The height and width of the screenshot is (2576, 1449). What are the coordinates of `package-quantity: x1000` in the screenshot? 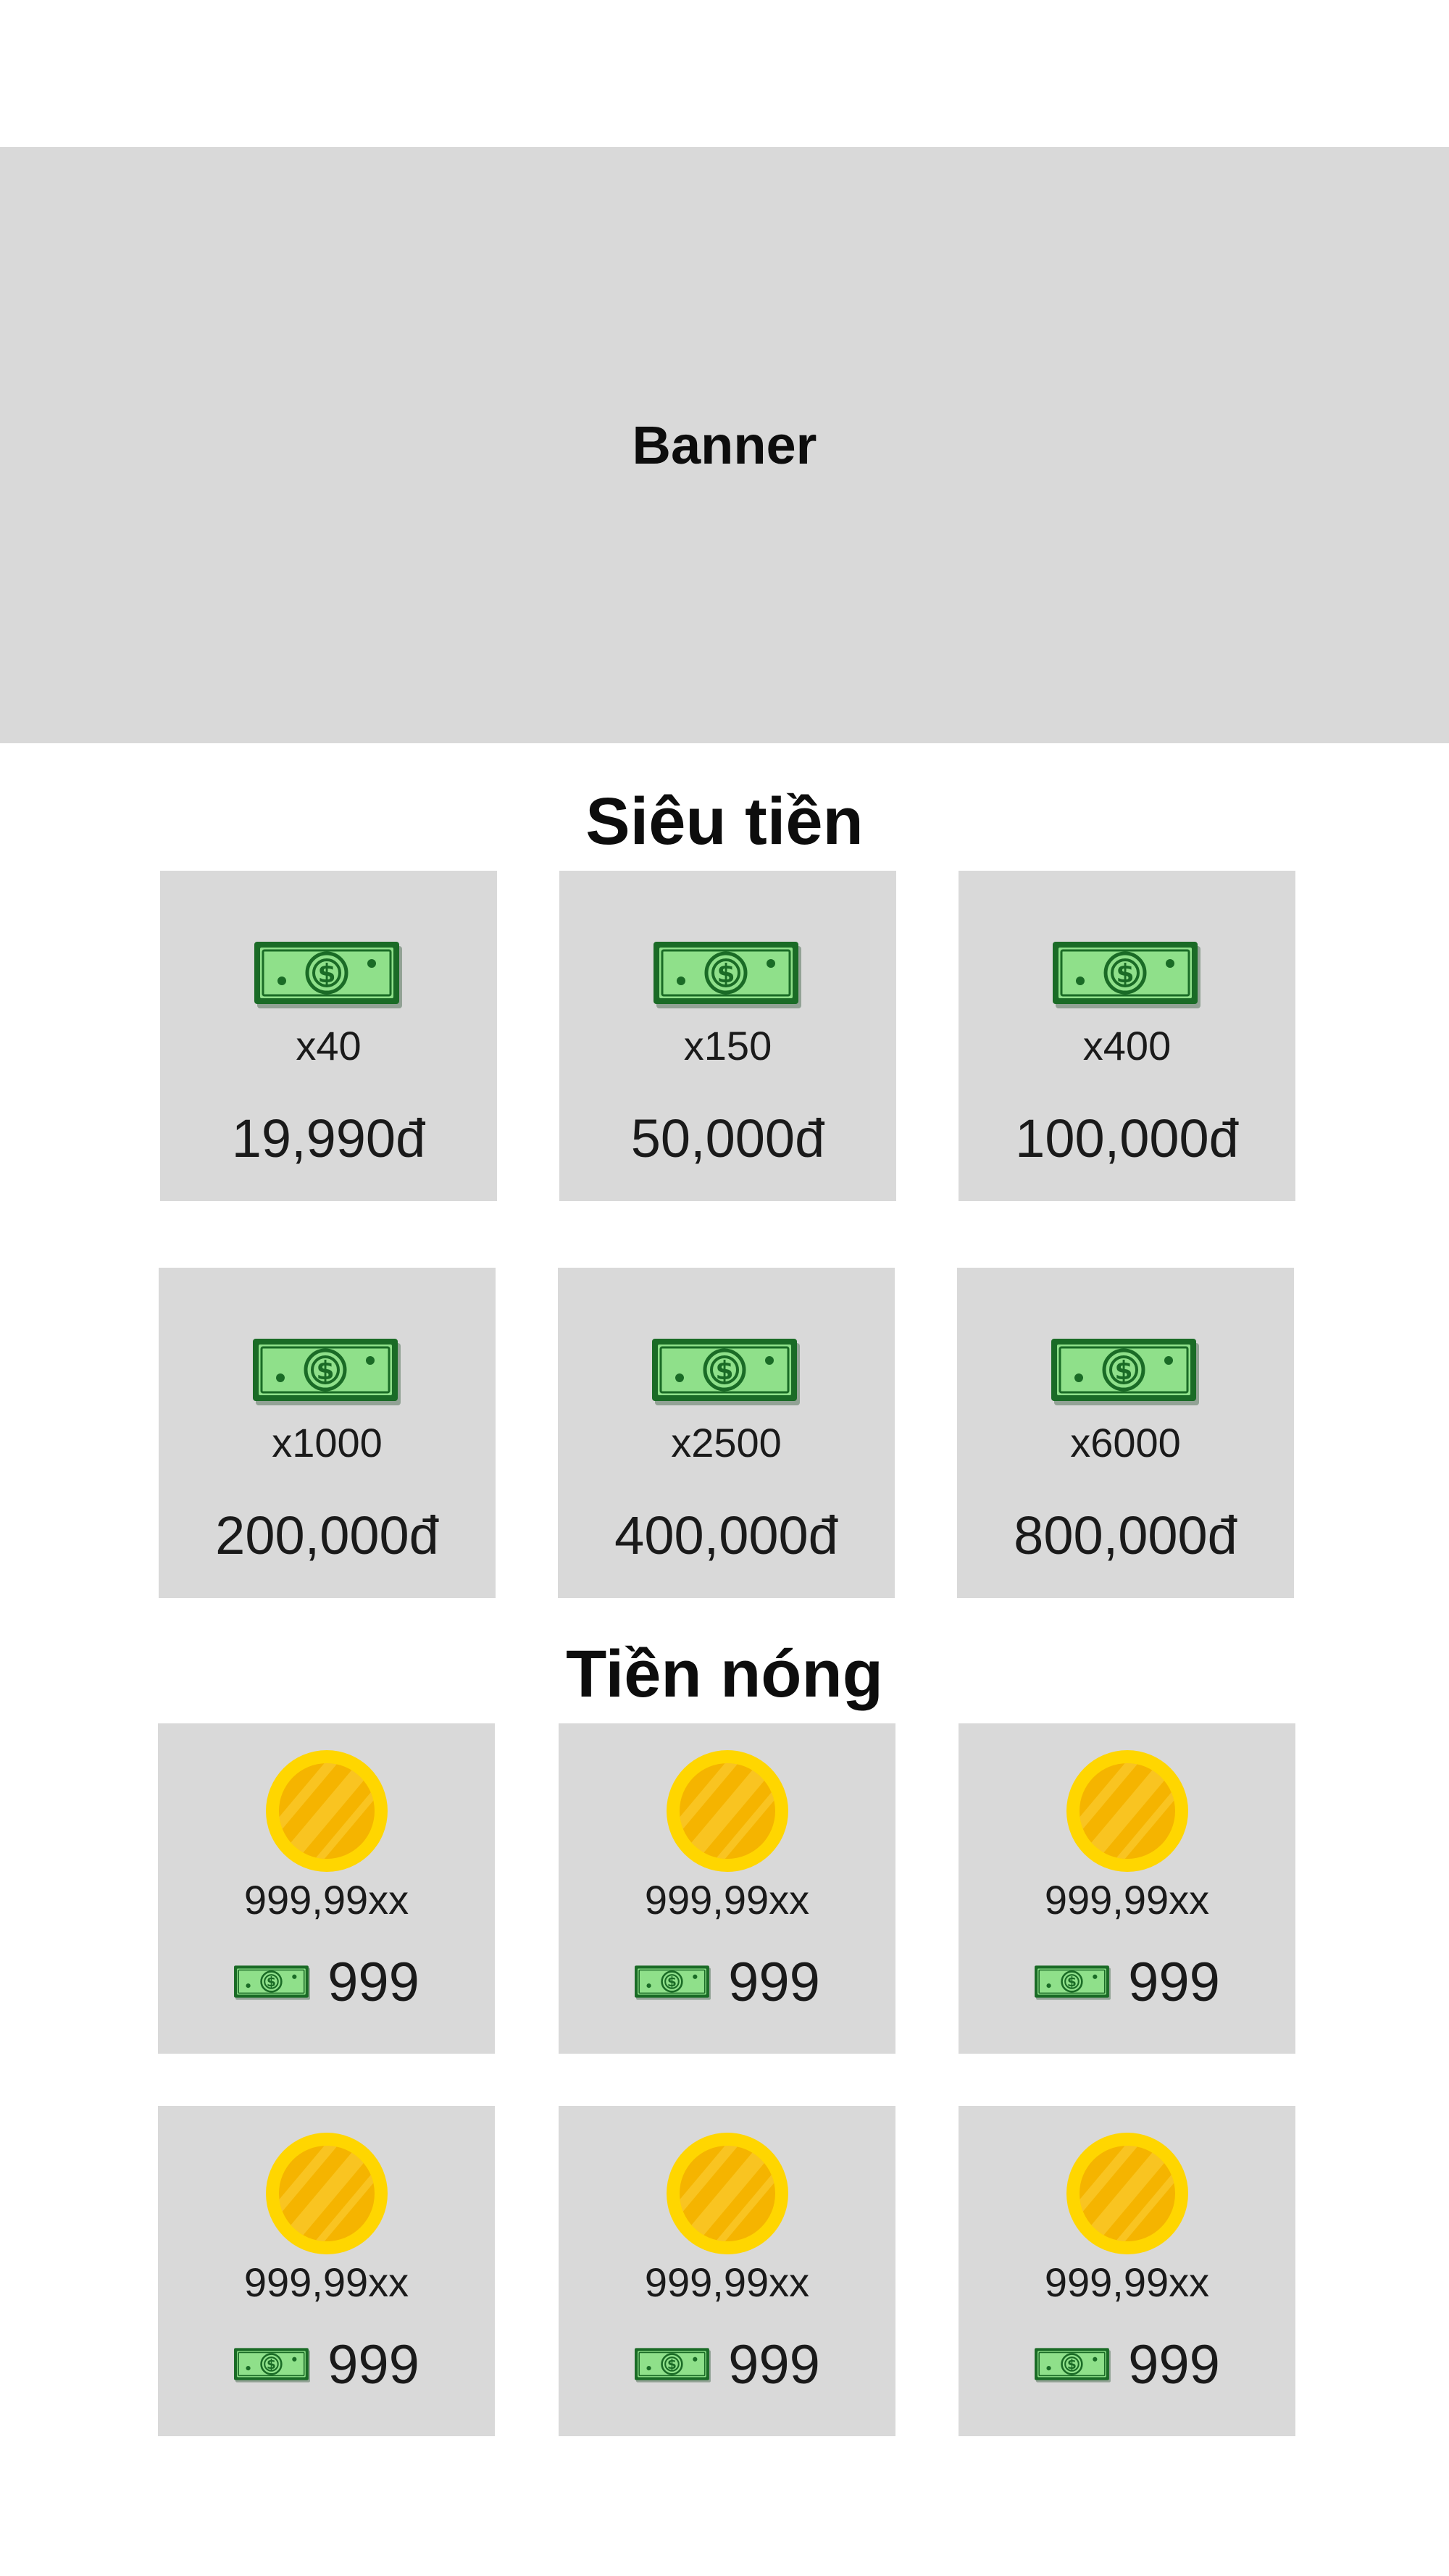 It's located at (328, 1442).